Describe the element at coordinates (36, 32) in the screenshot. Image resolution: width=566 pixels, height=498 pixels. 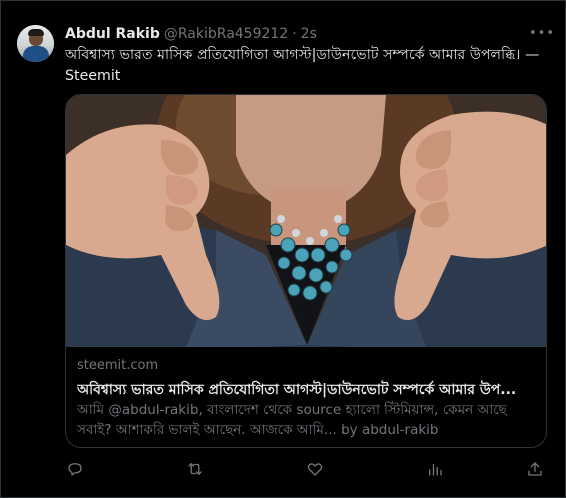
I see `avatar-hair` at that location.